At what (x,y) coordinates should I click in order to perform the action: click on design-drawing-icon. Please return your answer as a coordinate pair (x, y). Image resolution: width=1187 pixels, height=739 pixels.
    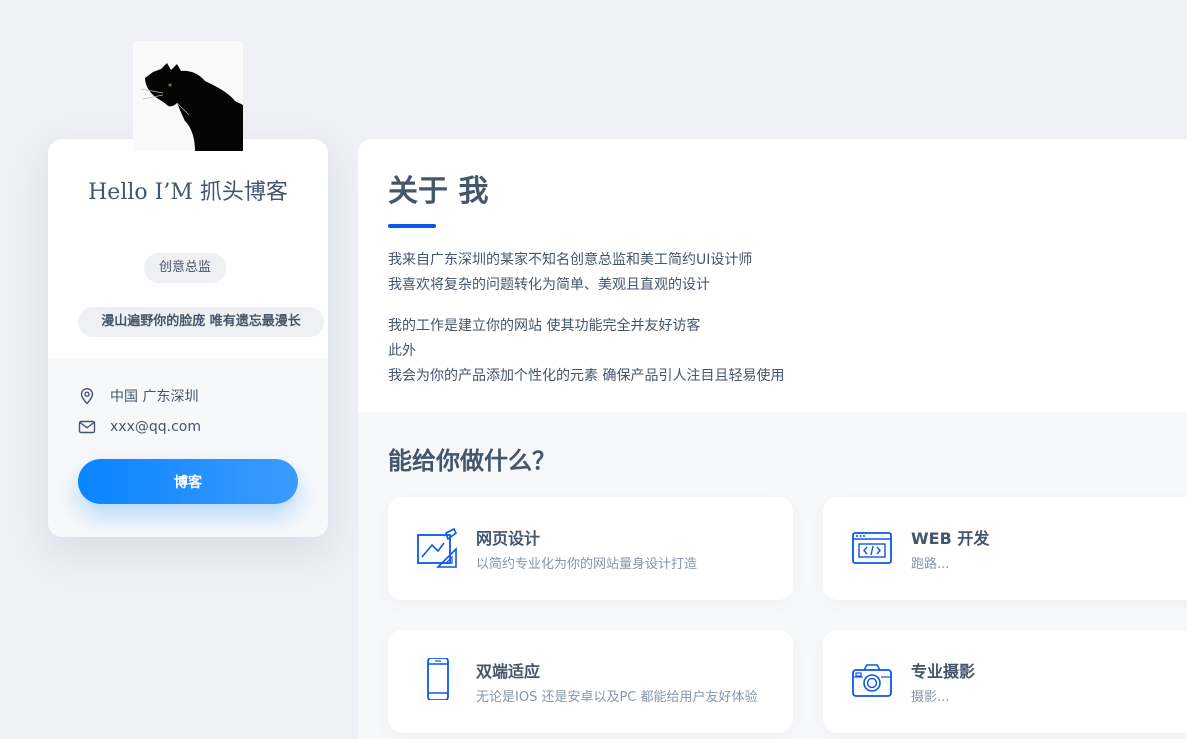
    Looking at the image, I should click on (437, 547).